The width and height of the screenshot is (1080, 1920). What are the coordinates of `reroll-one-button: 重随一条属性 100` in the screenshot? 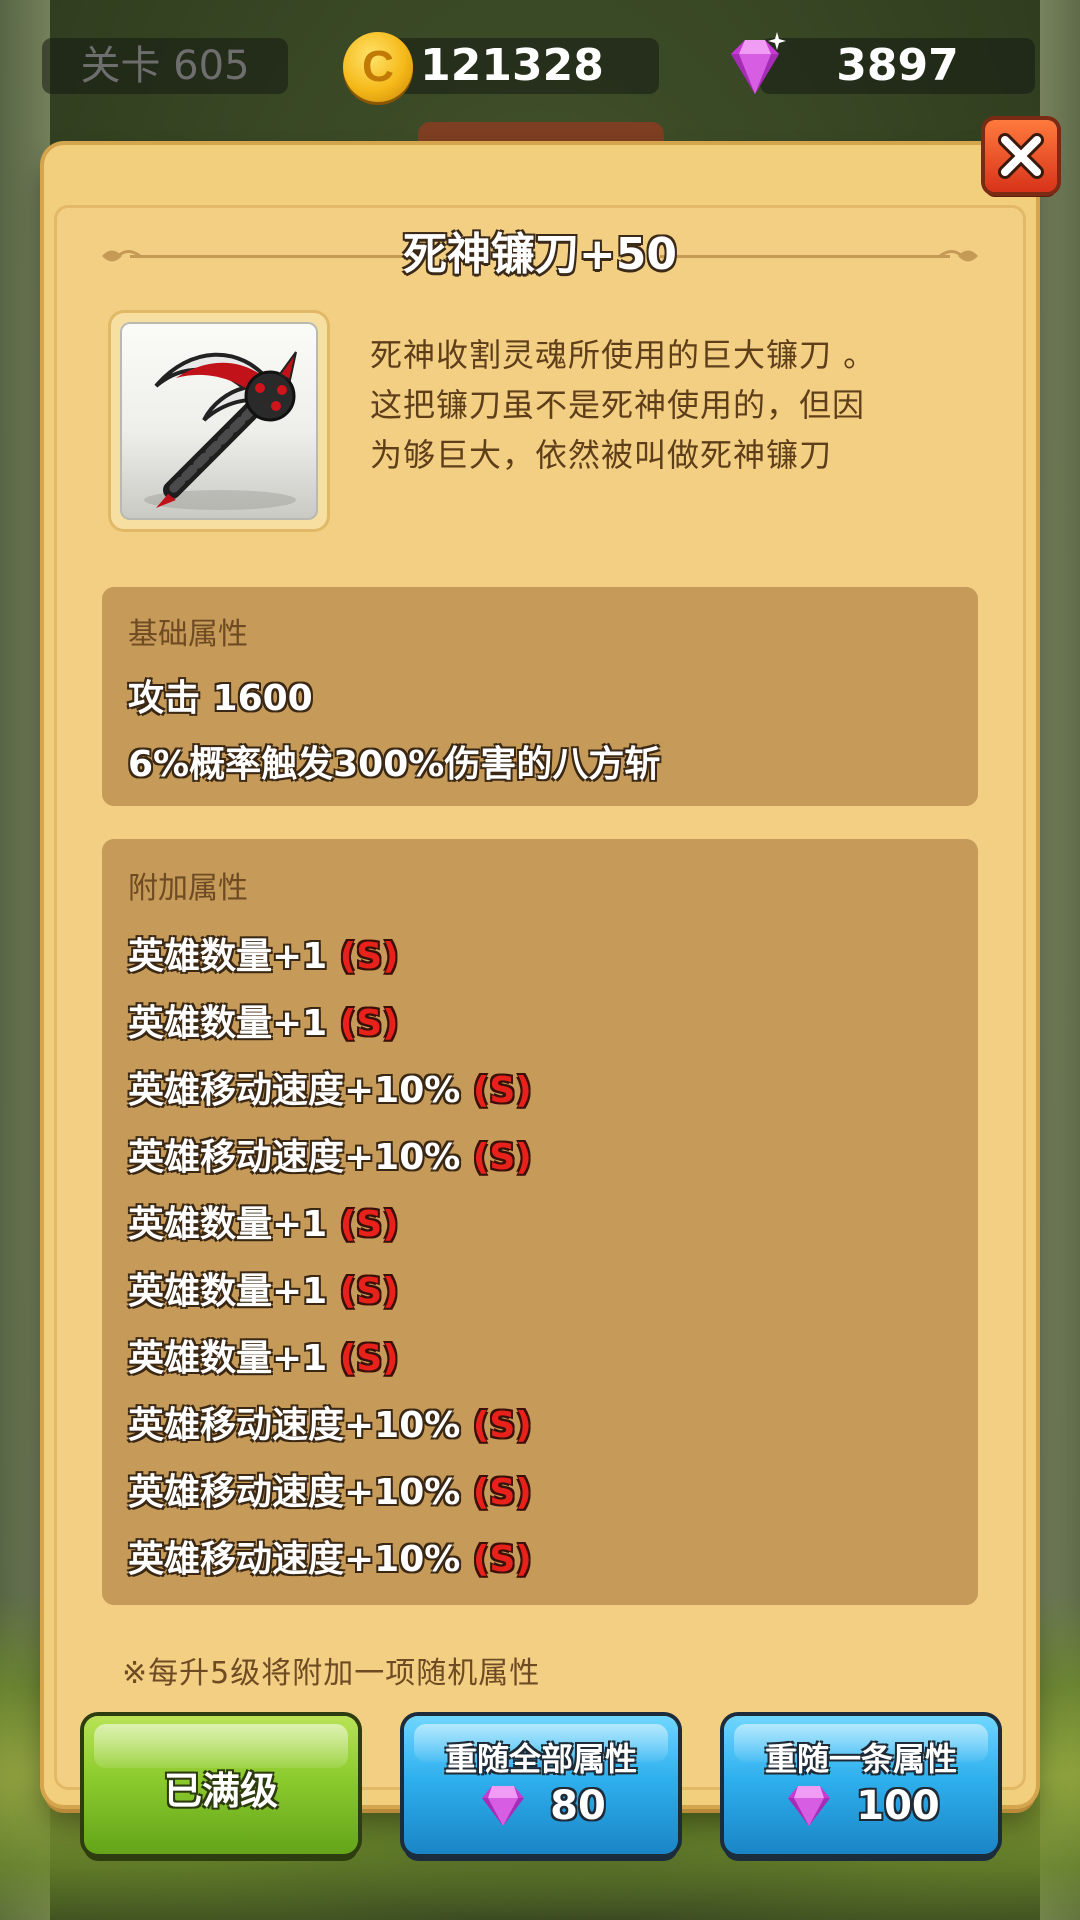 It's located at (861, 1785).